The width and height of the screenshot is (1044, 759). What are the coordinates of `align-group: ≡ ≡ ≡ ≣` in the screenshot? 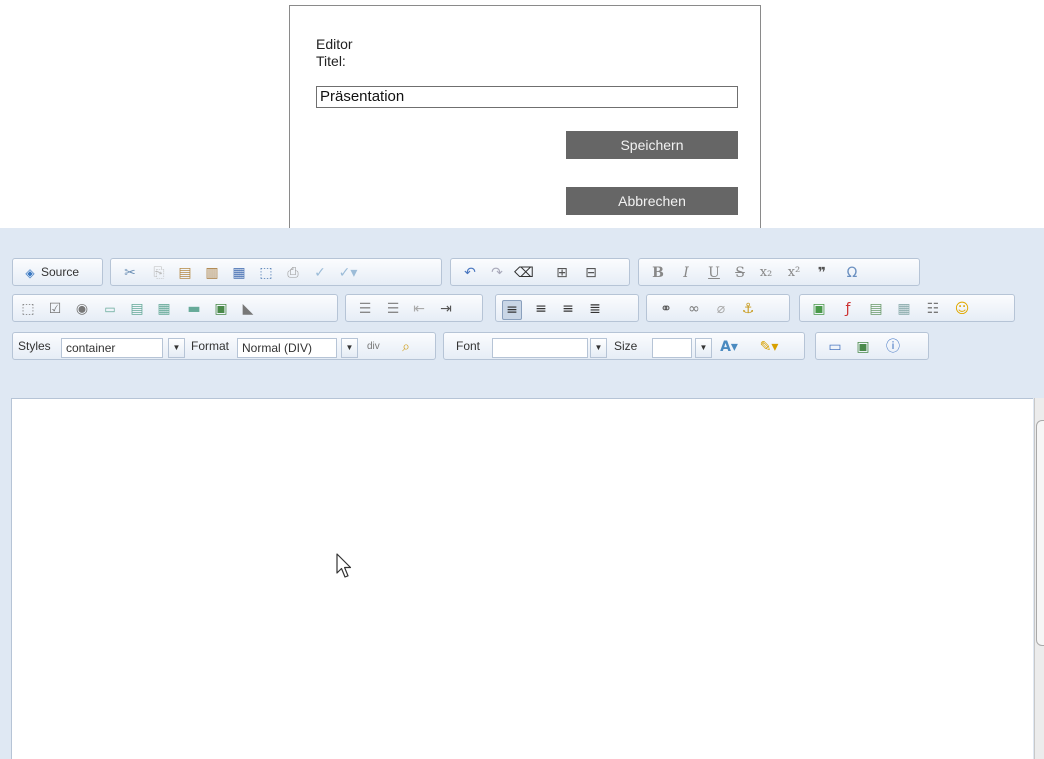 It's located at (567, 308).